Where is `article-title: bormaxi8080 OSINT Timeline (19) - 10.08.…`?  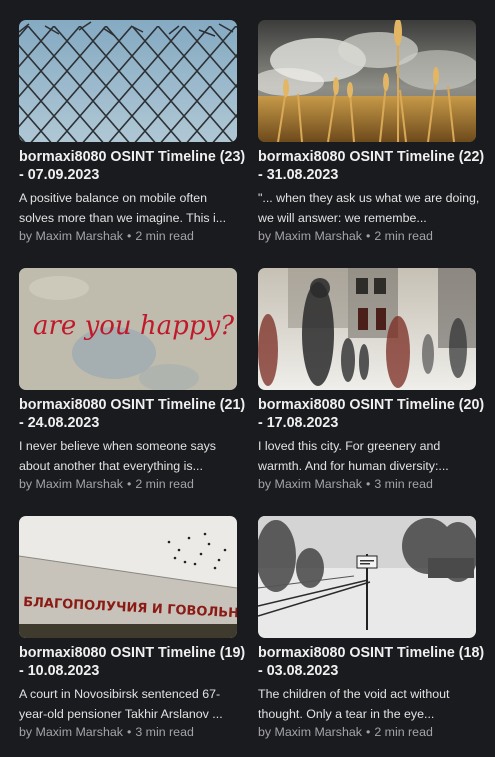
article-title: bormaxi8080 OSINT Timeline (19) - 10.08.… is located at coordinates (135, 662).